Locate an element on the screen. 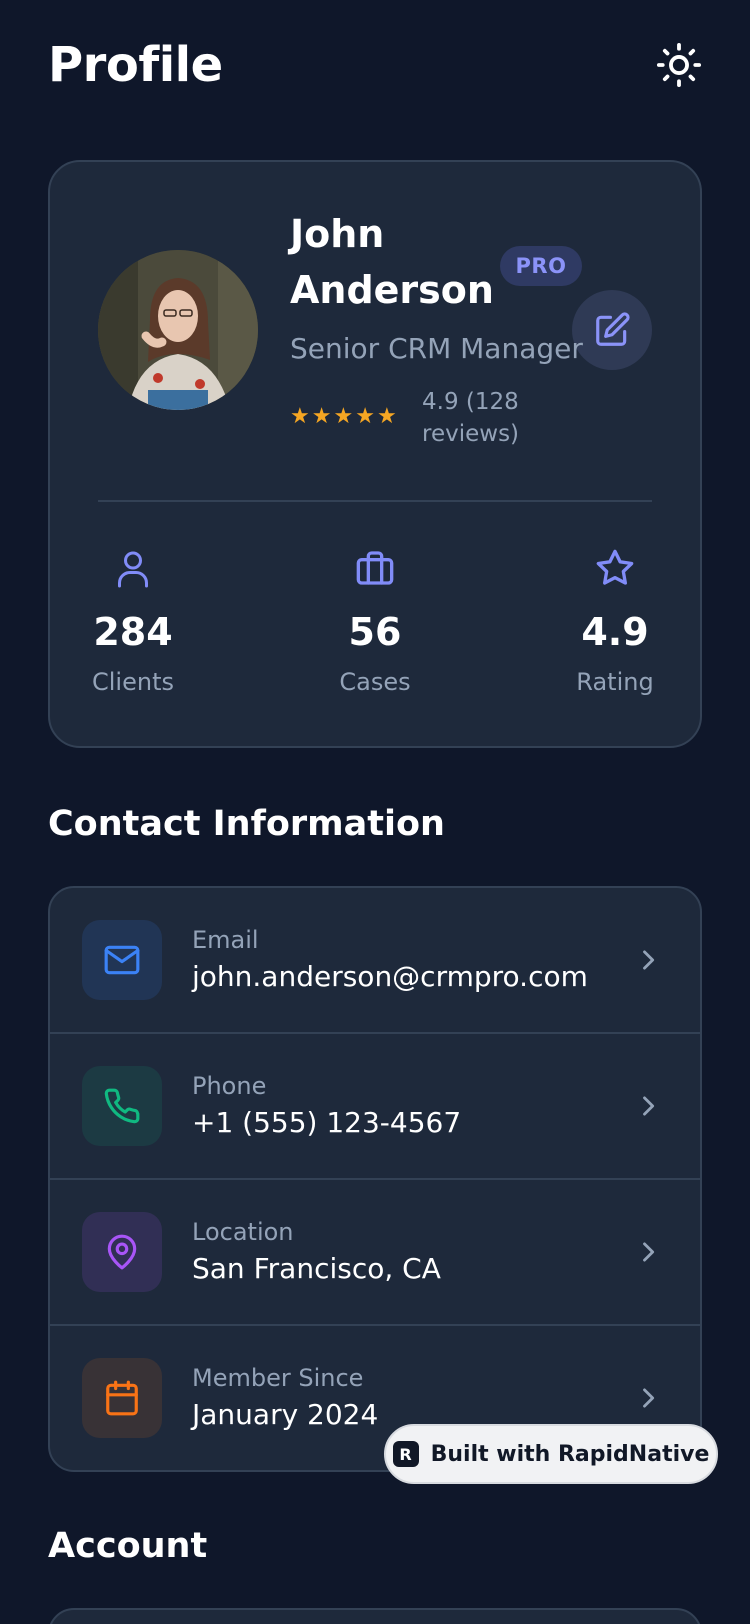 This screenshot has width=750, height=1624. avatar-photo is located at coordinates (178, 330).